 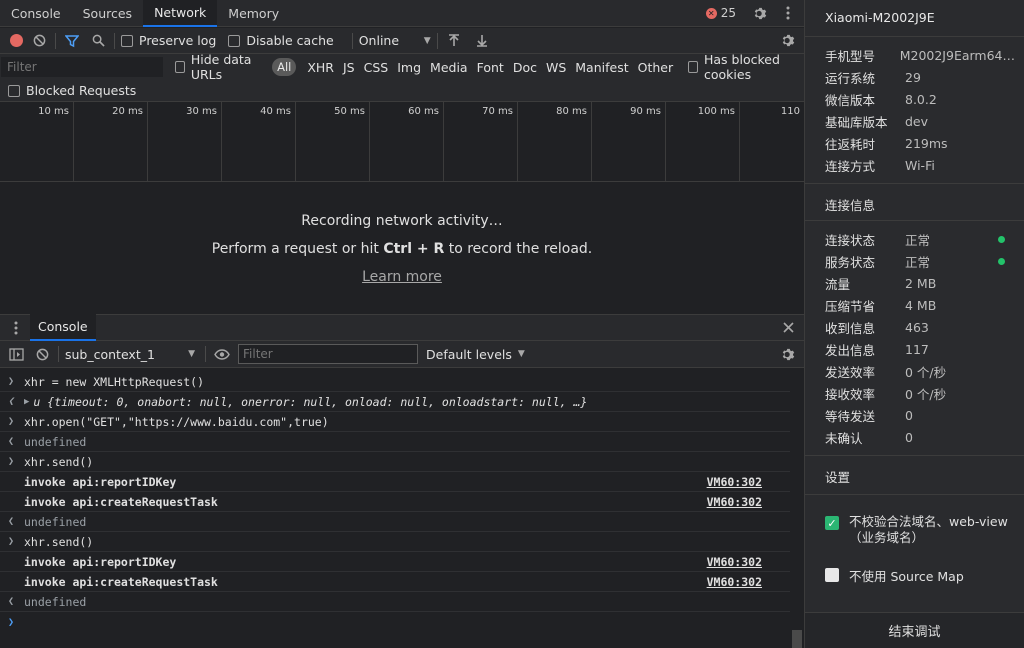 I want to click on filter-type-img: Img, so click(x=409, y=67).